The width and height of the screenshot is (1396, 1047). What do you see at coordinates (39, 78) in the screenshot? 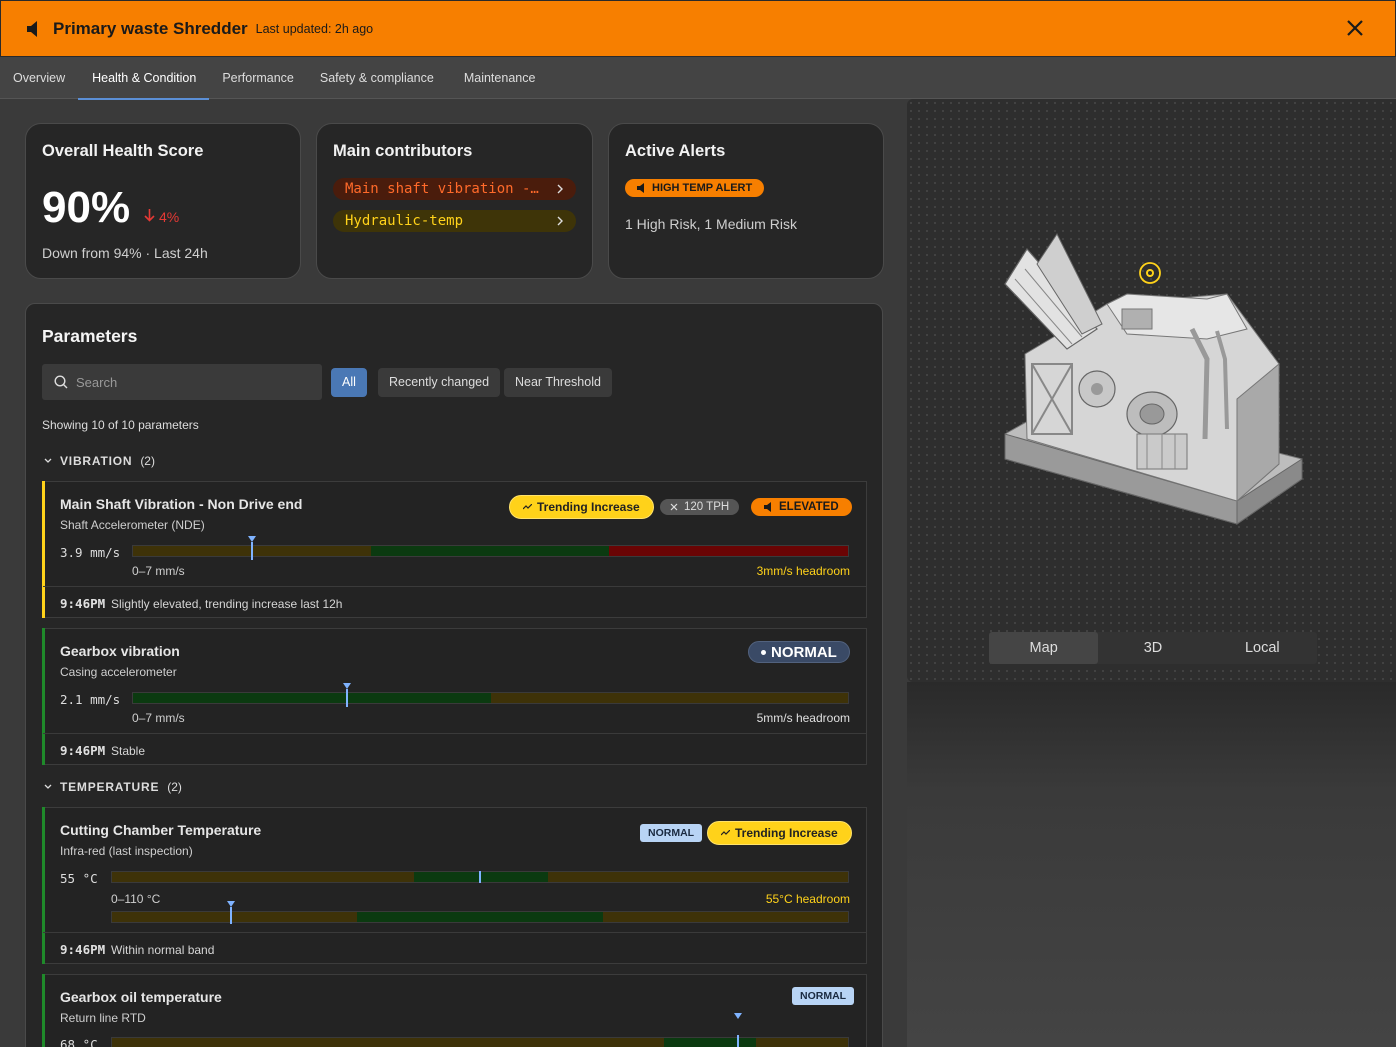
I see `tab-overview: Overview` at bounding box center [39, 78].